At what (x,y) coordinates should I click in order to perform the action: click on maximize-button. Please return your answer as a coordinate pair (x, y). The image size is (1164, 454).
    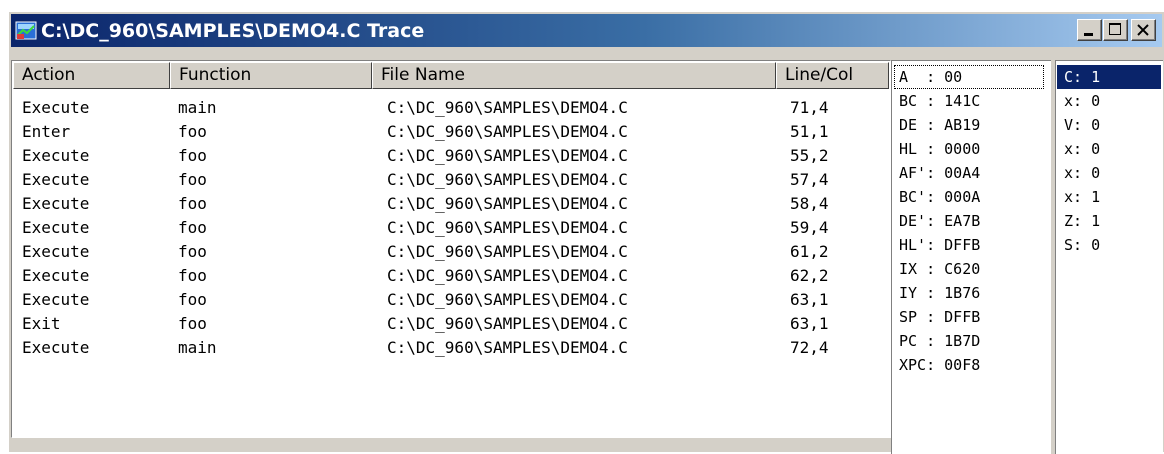
    Looking at the image, I should click on (1115, 30).